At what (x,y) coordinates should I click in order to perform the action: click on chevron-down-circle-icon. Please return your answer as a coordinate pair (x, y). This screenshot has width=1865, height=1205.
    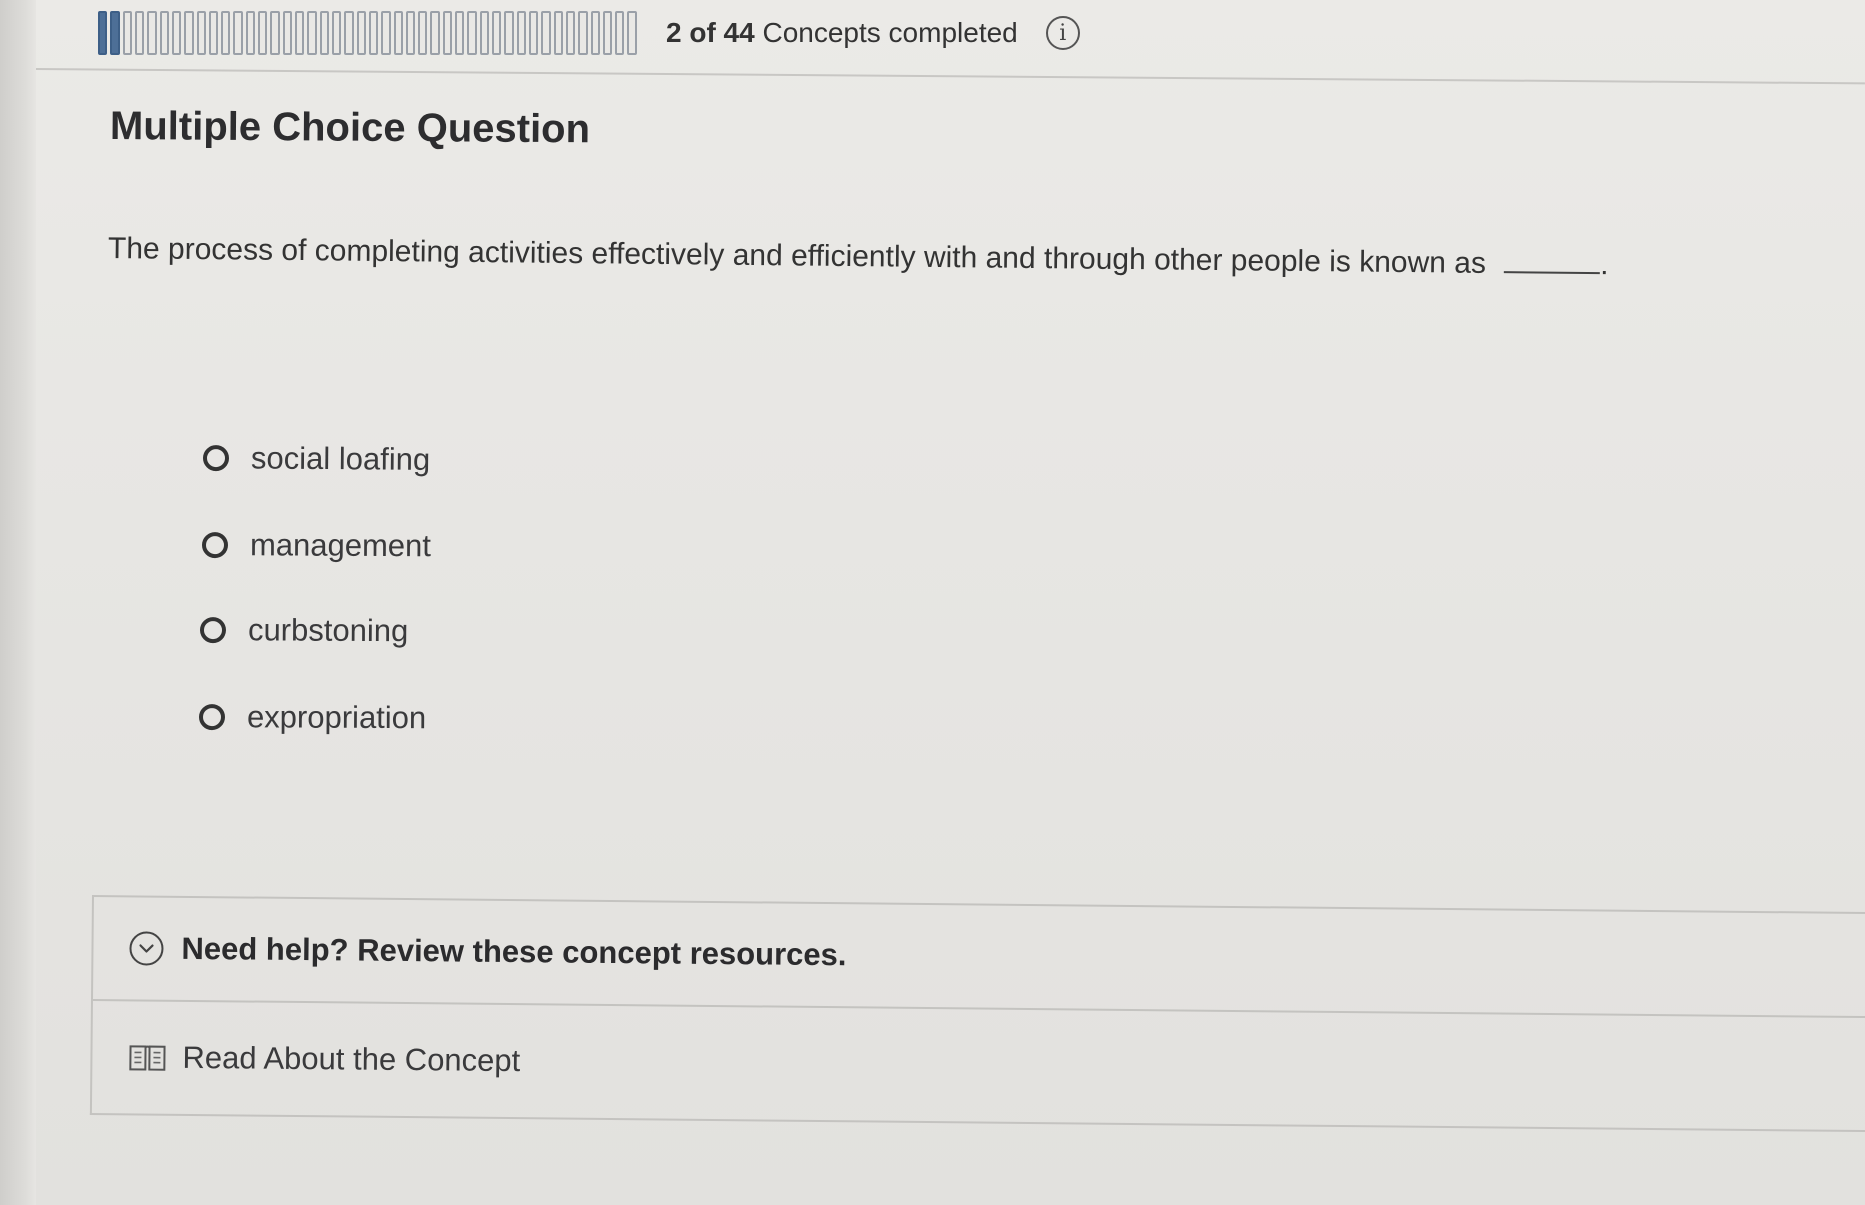
    Looking at the image, I should click on (146, 948).